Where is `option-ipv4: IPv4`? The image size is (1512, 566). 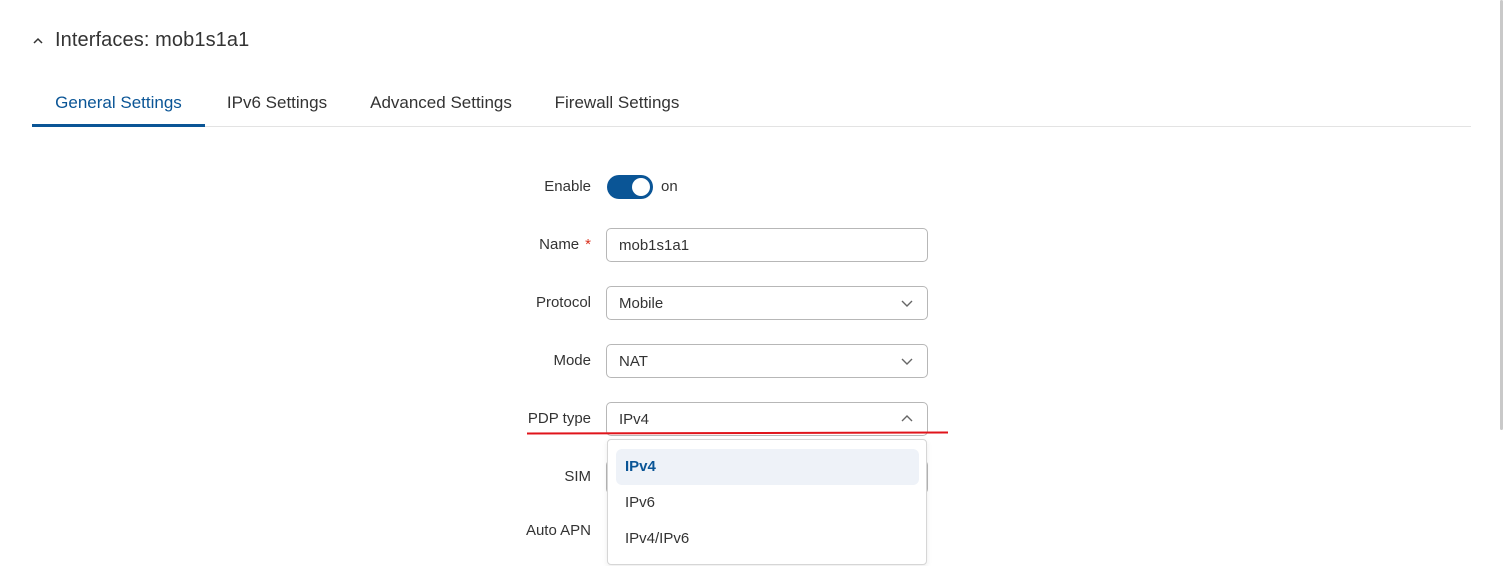
option-ipv4: IPv4 is located at coordinates (767, 467).